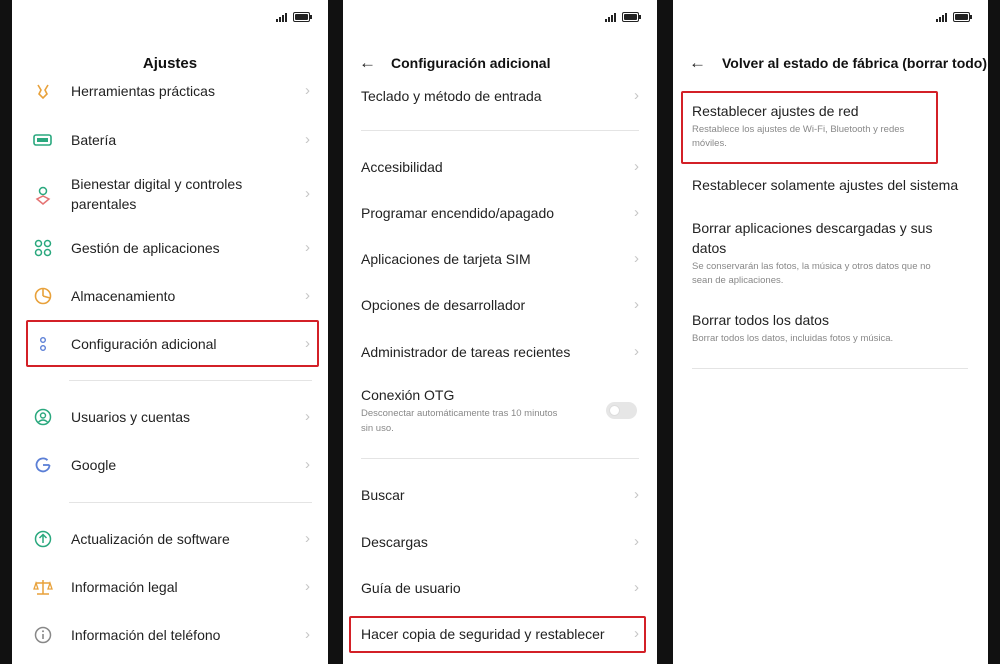  What do you see at coordinates (500, 590) in the screenshot?
I see `list-item-user-guide: Guía de usuario ›` at bounding box center [500, 590].